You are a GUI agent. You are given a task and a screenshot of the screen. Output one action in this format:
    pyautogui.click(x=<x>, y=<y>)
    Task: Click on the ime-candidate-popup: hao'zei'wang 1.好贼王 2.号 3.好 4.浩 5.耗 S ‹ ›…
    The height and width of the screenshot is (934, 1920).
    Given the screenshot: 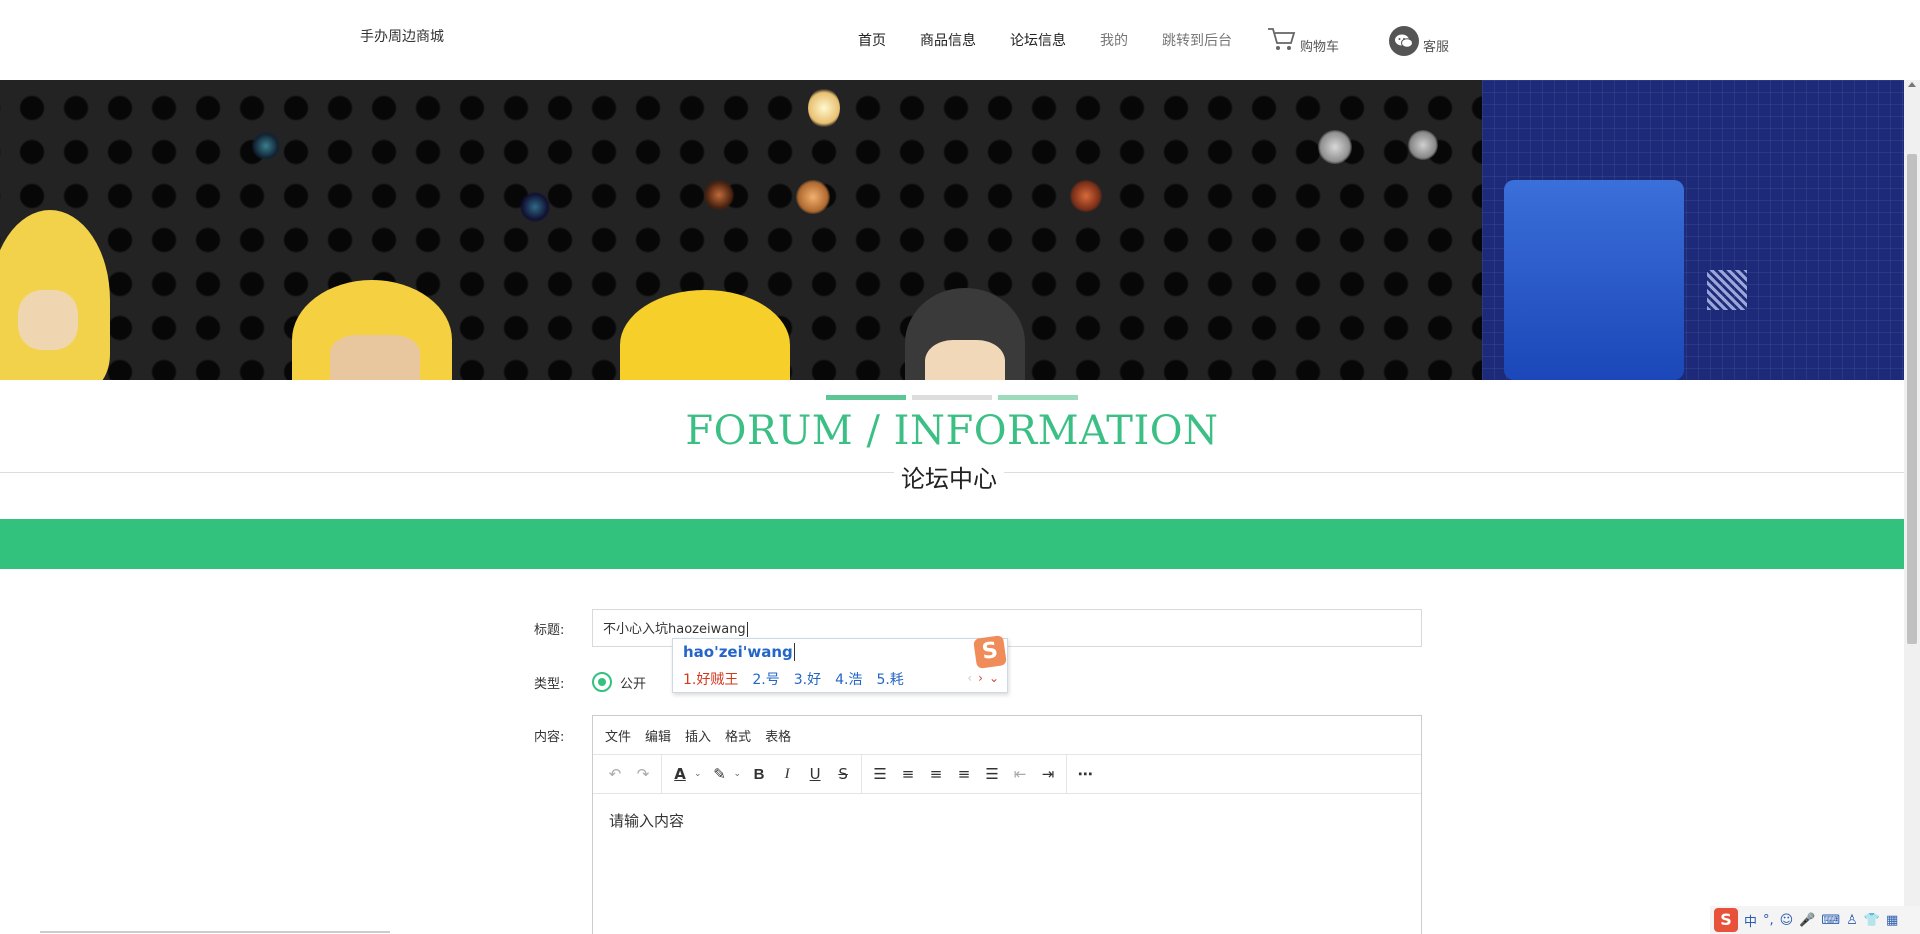 What is the action you would take?
    pyautogui.click(x=840, y=664)
    